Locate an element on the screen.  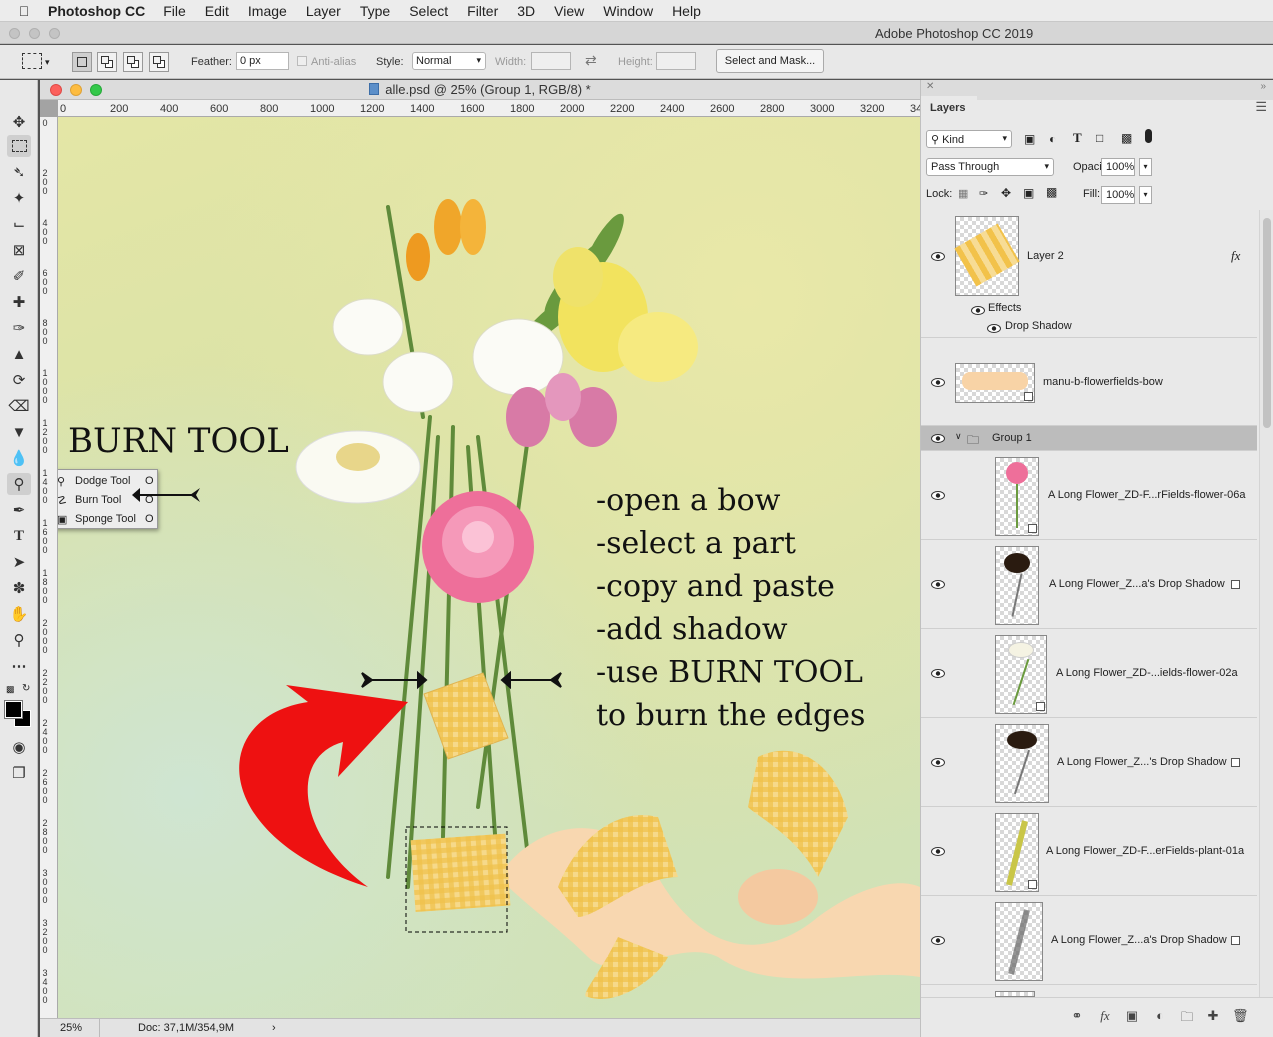
fill-input: 100% is located at coordinates (1118, 195).